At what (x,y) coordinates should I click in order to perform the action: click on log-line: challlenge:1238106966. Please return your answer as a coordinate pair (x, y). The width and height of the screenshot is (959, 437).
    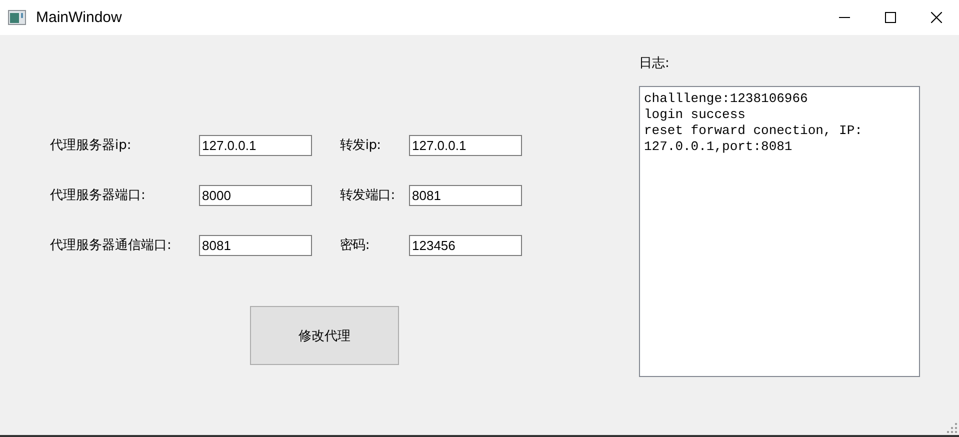
    Looking at the image, I should click on (726, 99).